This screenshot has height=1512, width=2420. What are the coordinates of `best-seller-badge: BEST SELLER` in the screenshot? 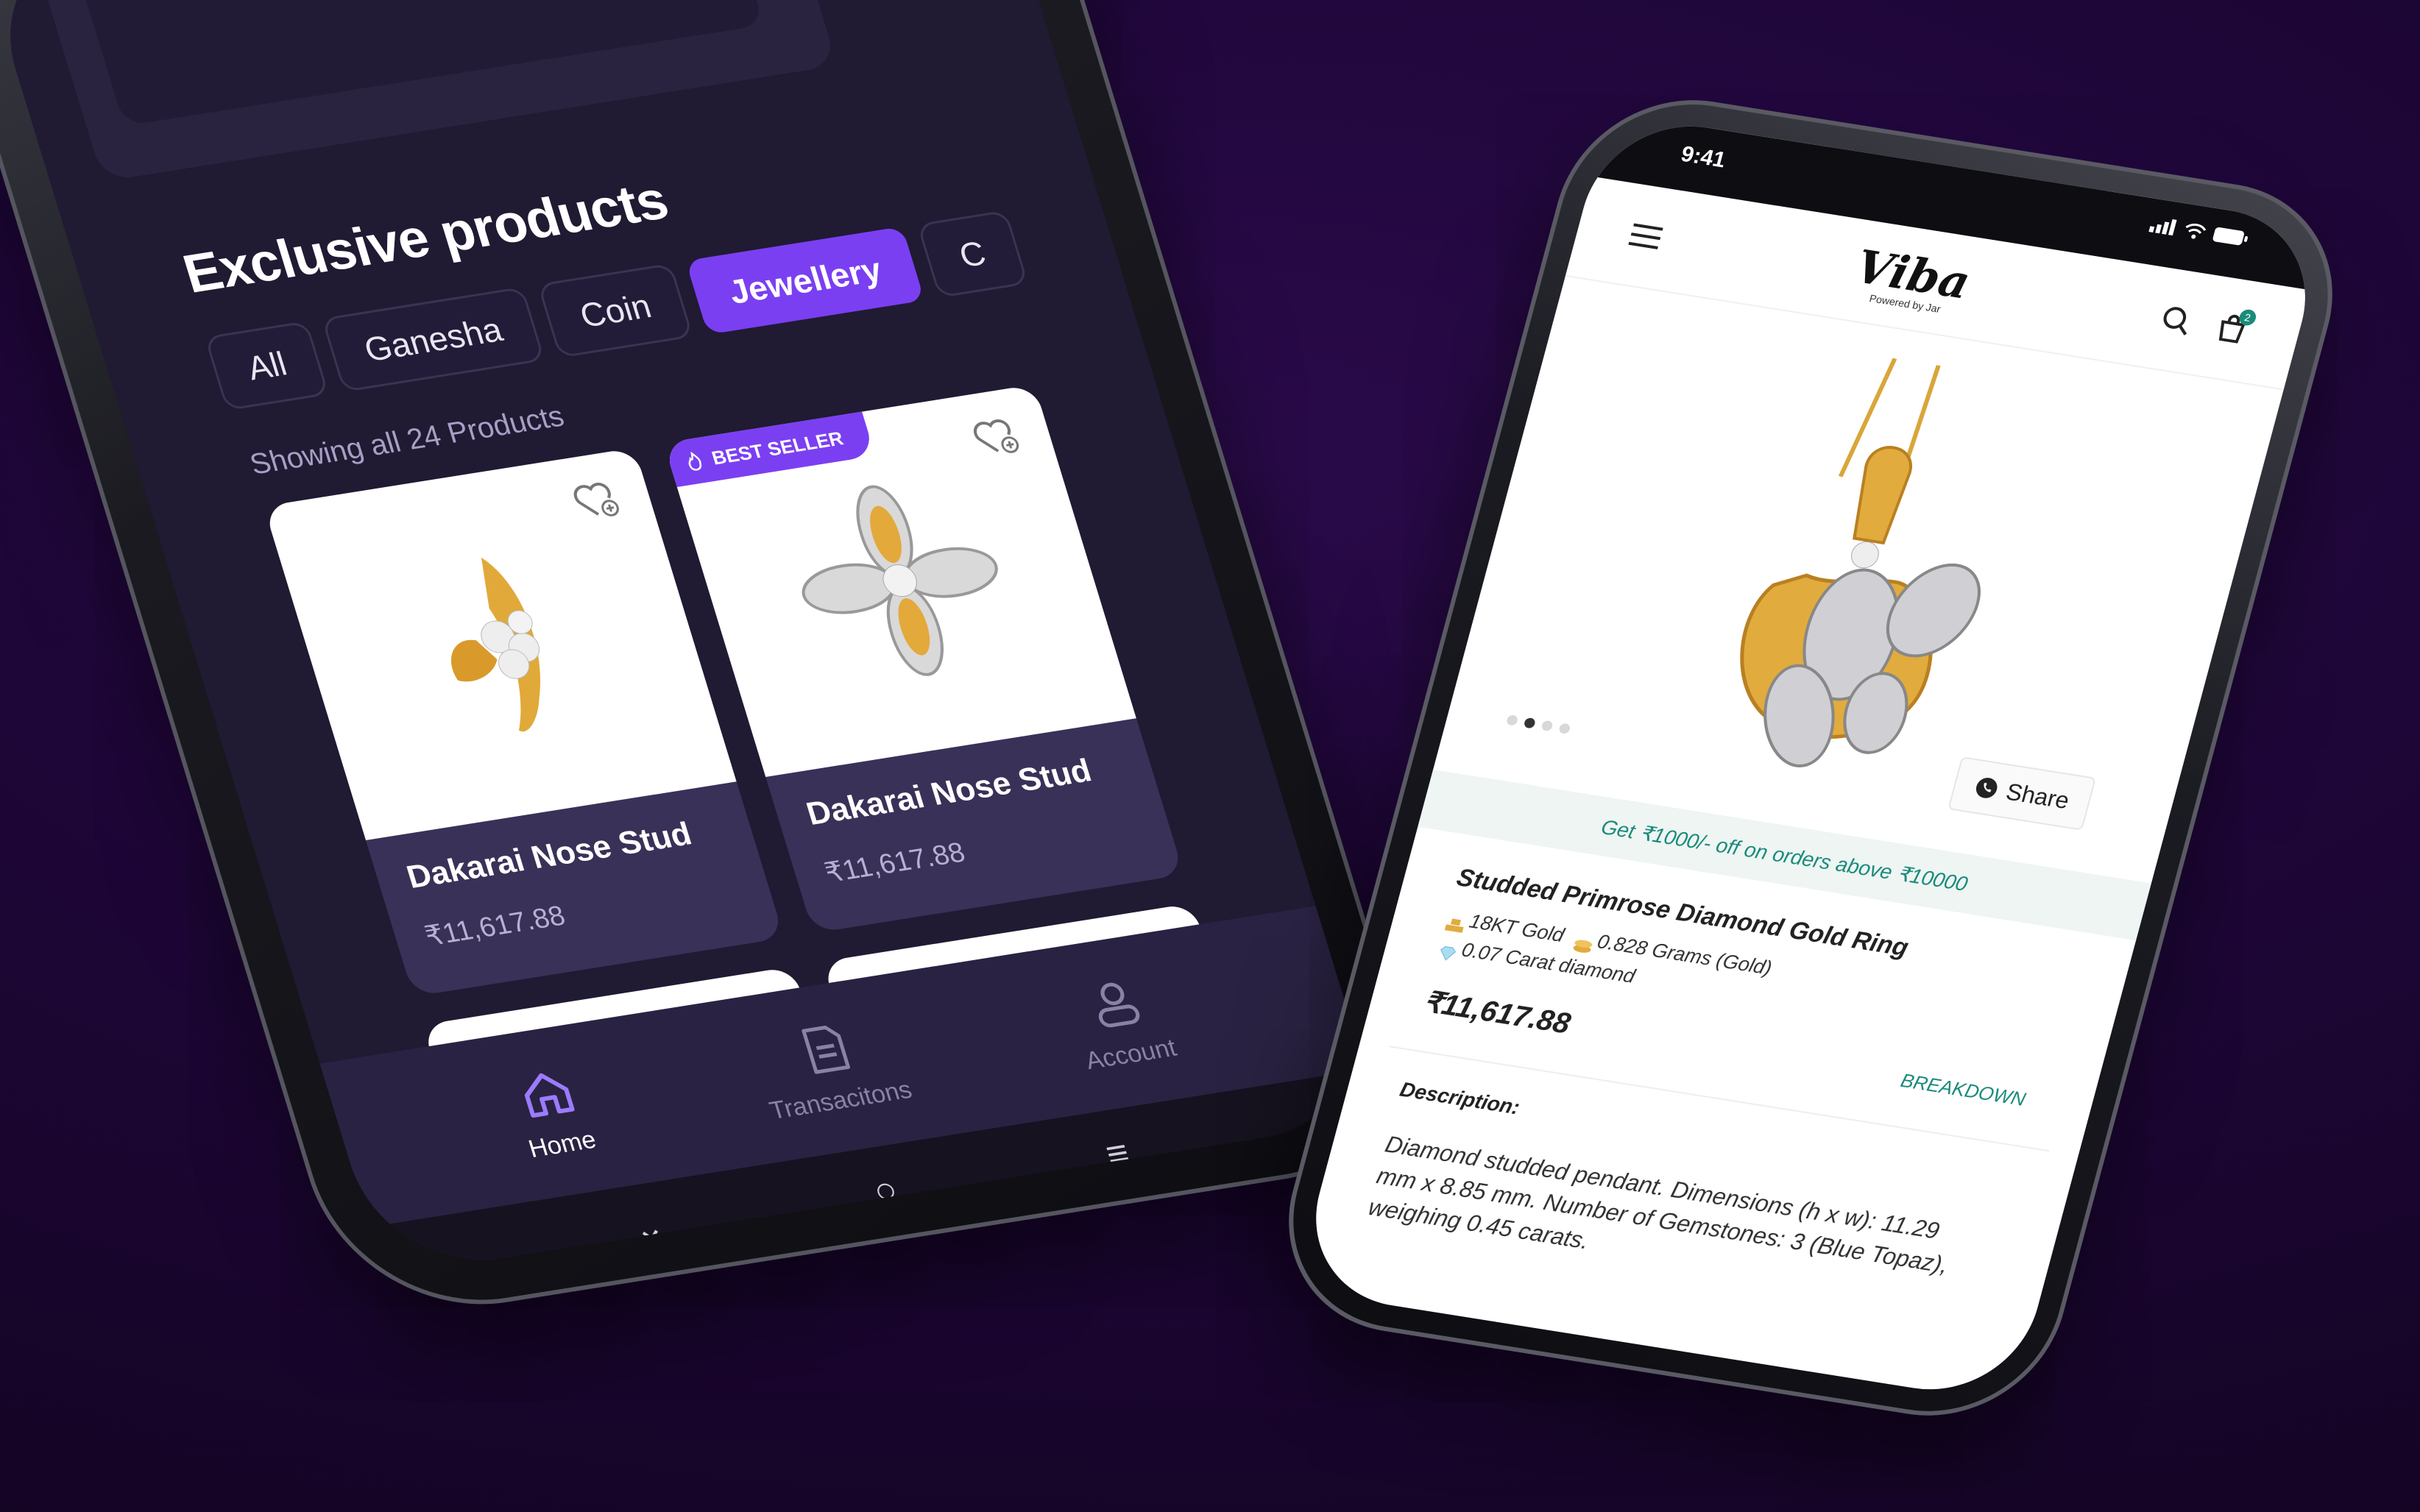 It's located at (769, 449).